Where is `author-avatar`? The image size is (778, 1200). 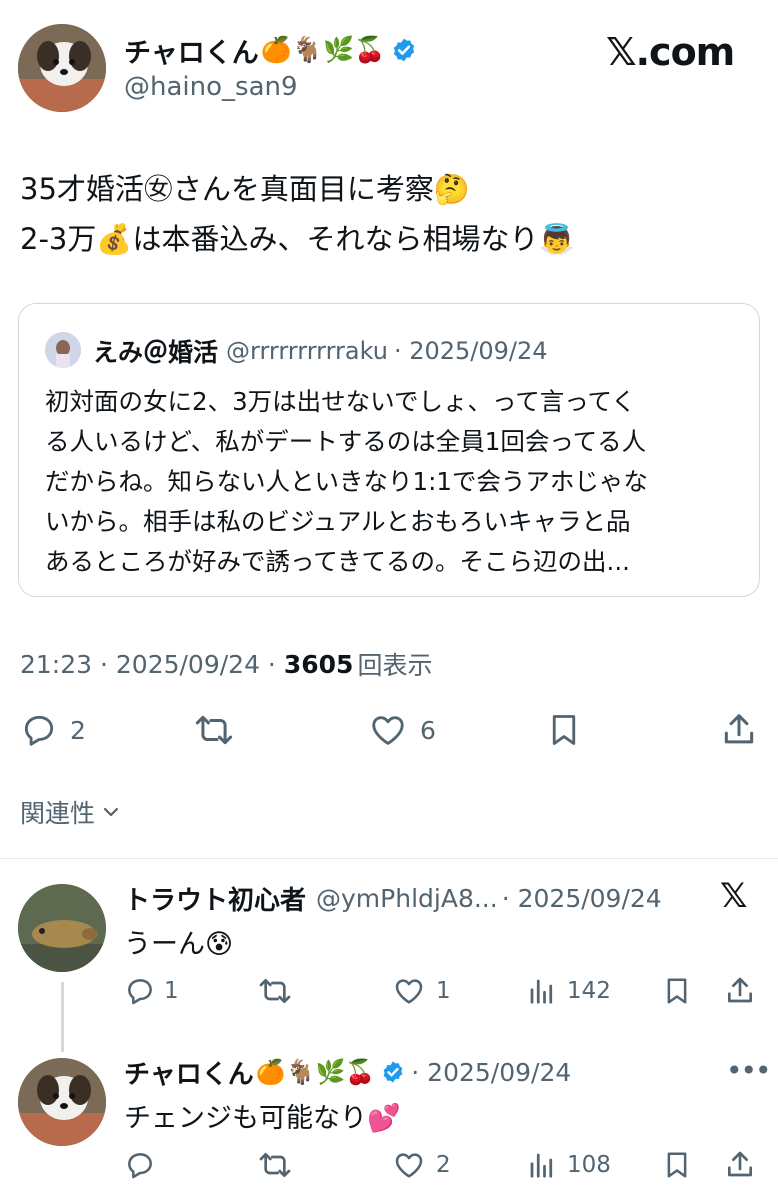
author-avatar is located at coordinates (62, 68).